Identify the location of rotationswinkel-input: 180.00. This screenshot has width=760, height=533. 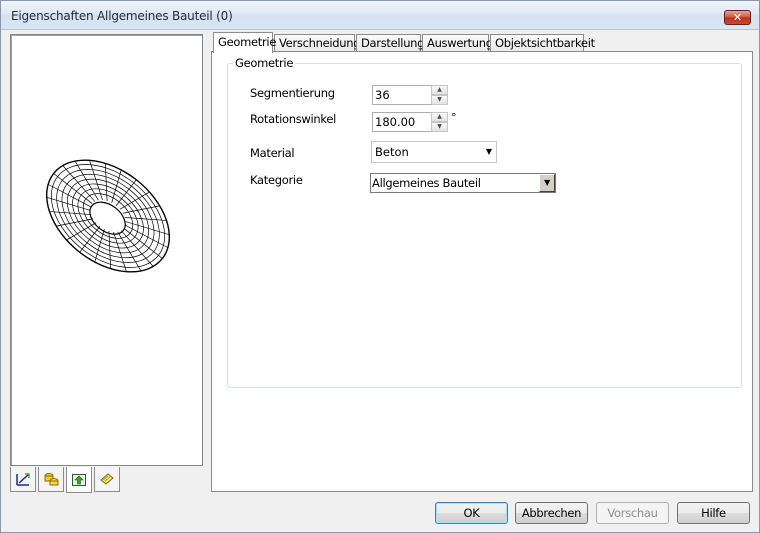
(402, 122).